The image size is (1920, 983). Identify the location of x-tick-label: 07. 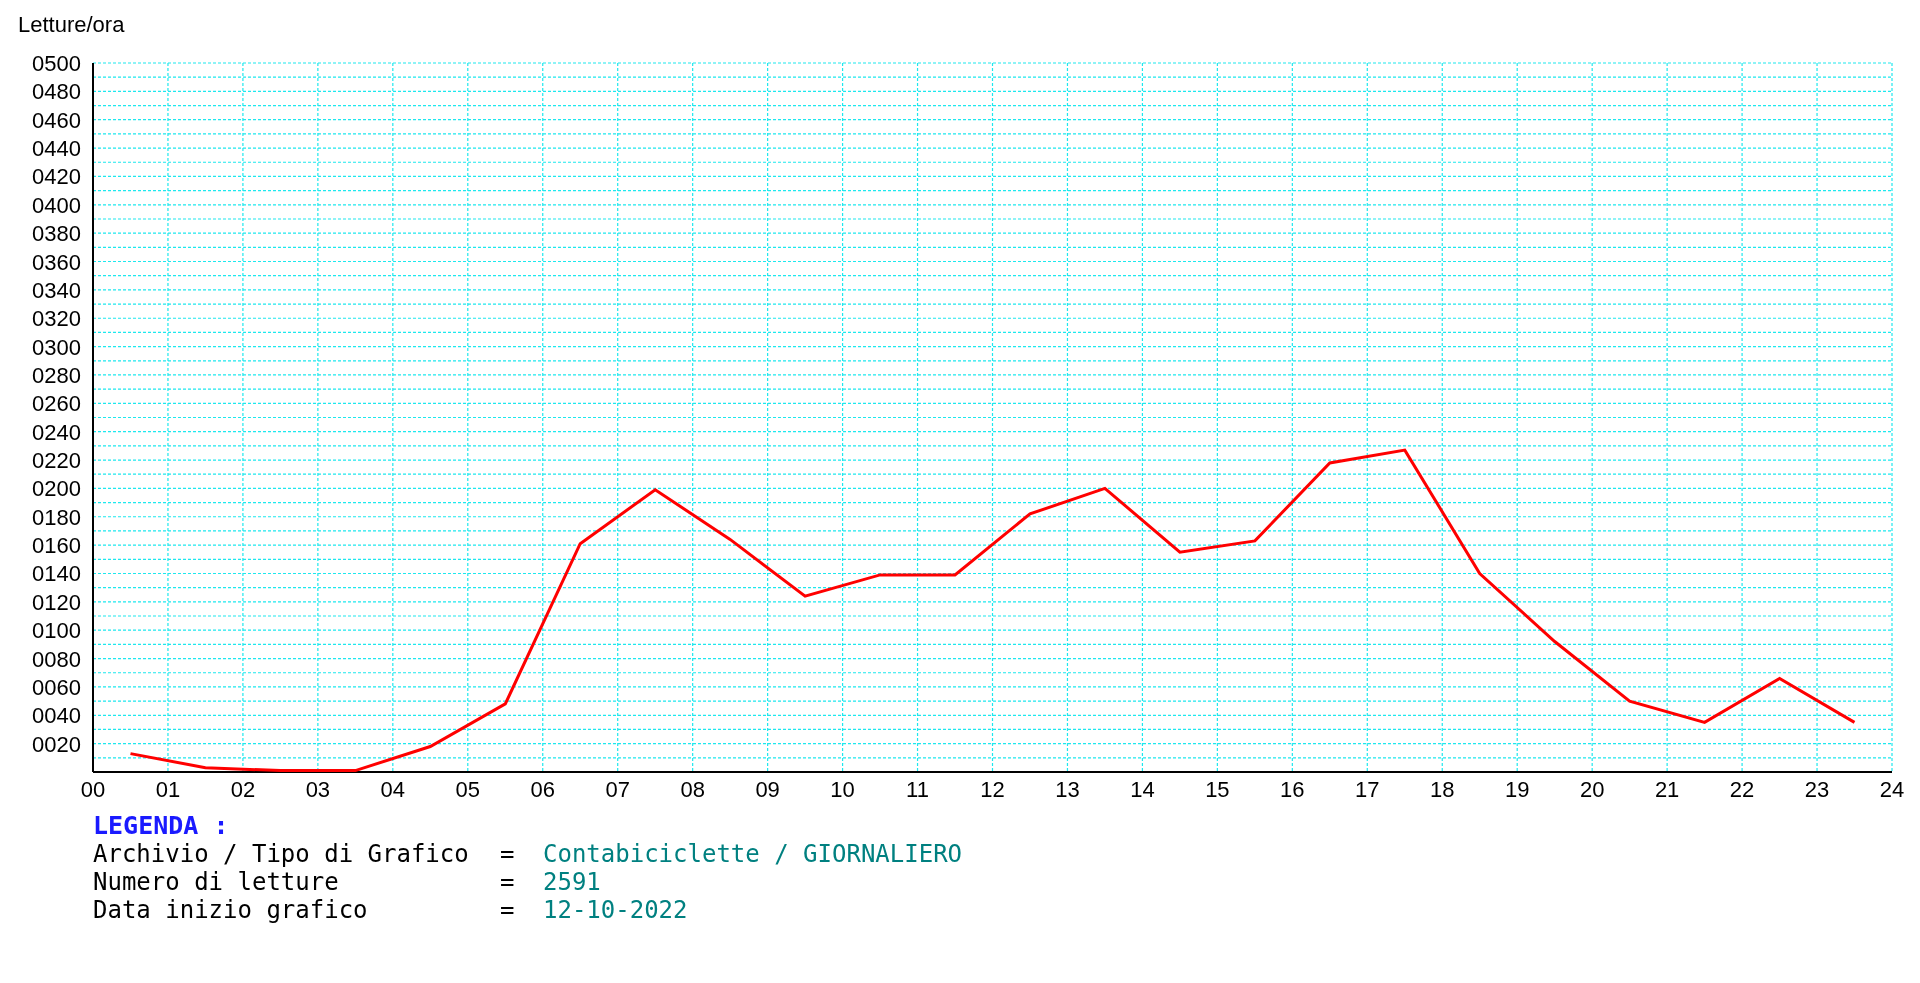
(617, 789).